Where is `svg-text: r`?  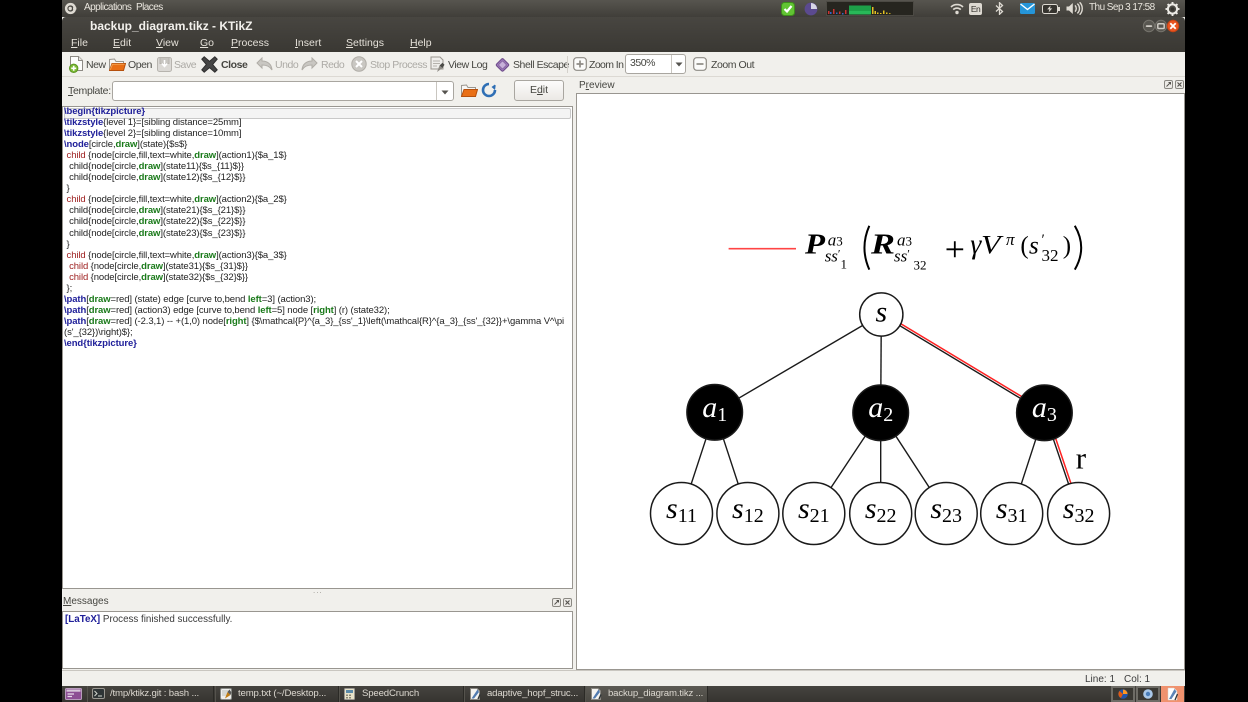
svg-text: r is located at coordinates (1081, 457).